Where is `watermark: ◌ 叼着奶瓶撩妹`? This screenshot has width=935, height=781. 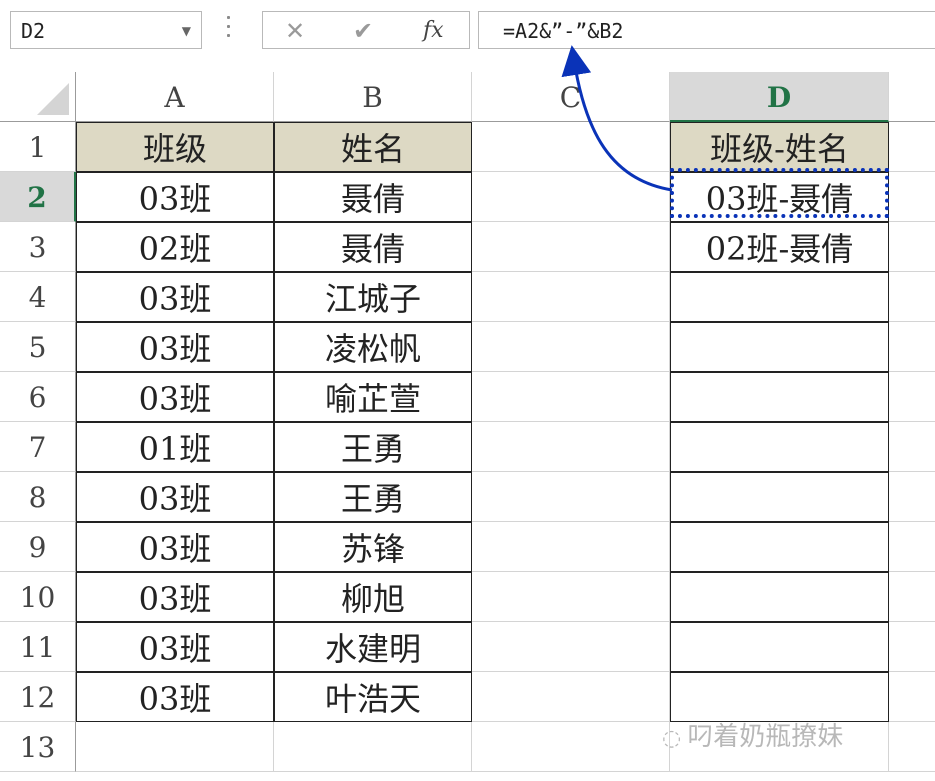
watermark: ◌ 叼着奶瓶撩妹 is located at coordinates (752, 734).